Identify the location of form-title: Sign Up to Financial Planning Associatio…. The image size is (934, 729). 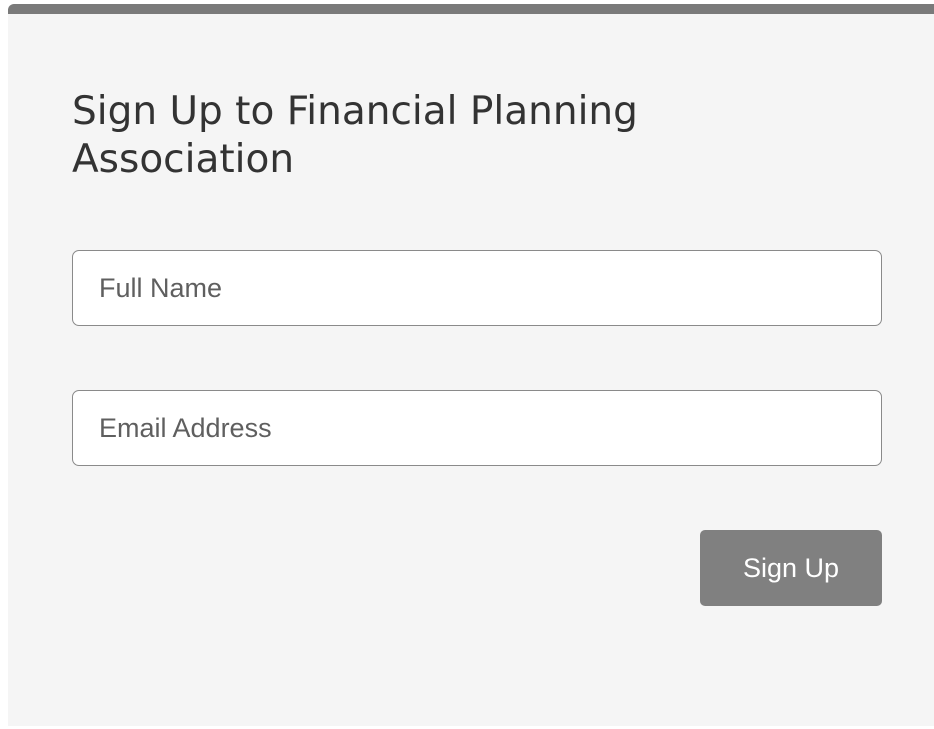
(355, 135).